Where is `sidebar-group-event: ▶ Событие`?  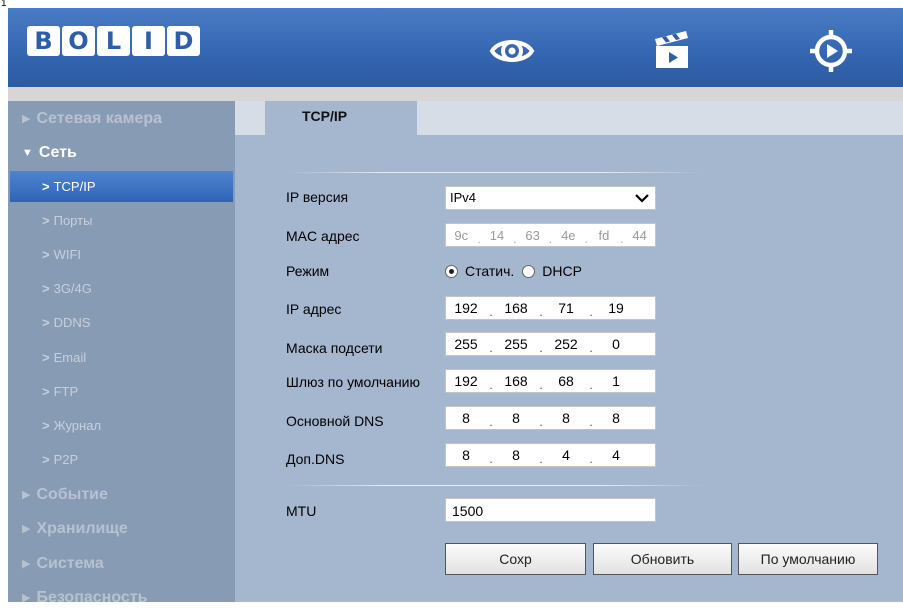 sidebar-group-event: ▶ Событие is located at coordinates (121, 495).